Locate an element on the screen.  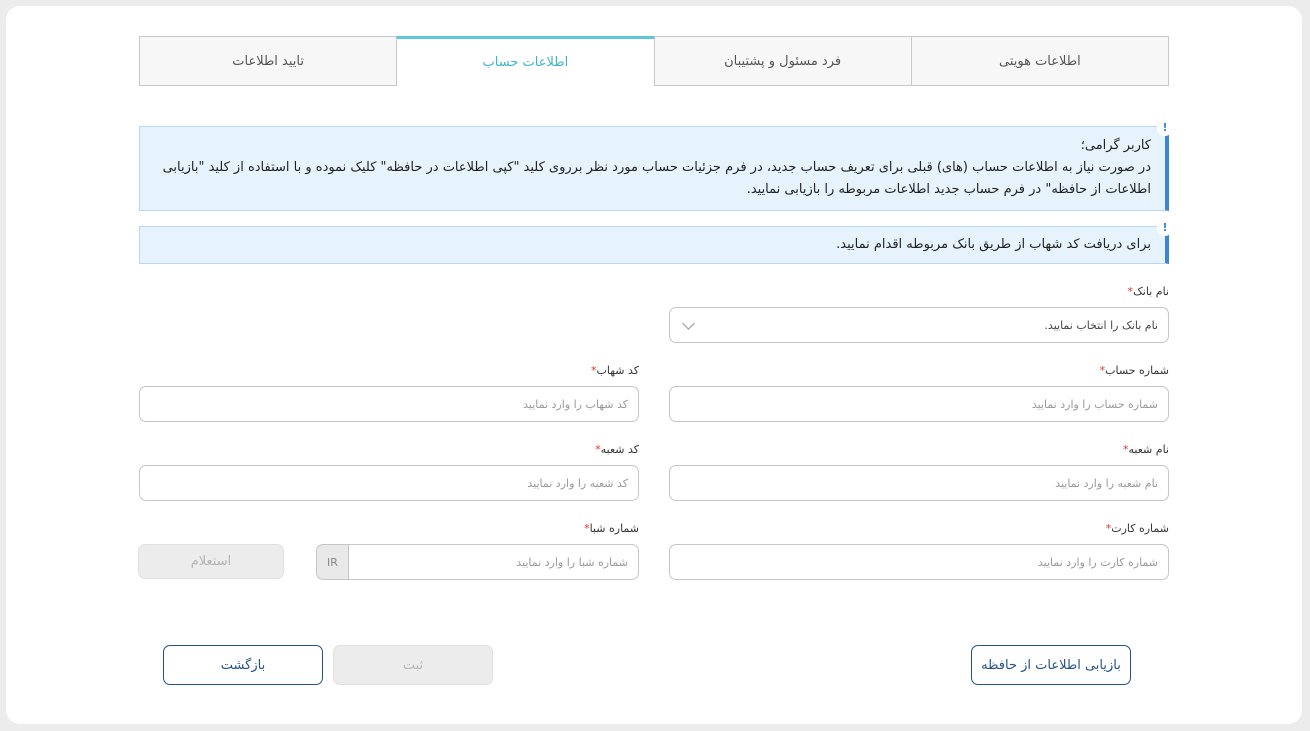
label-text: شماره کارت is located at coordinates (1140, 528).